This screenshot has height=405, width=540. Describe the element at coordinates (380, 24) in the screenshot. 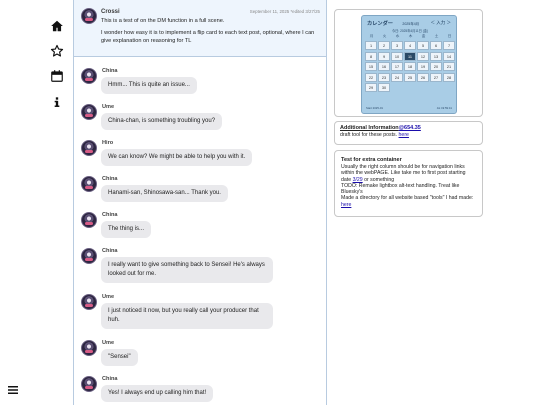

I see `calendar-title-text: カレンダー` at that location.